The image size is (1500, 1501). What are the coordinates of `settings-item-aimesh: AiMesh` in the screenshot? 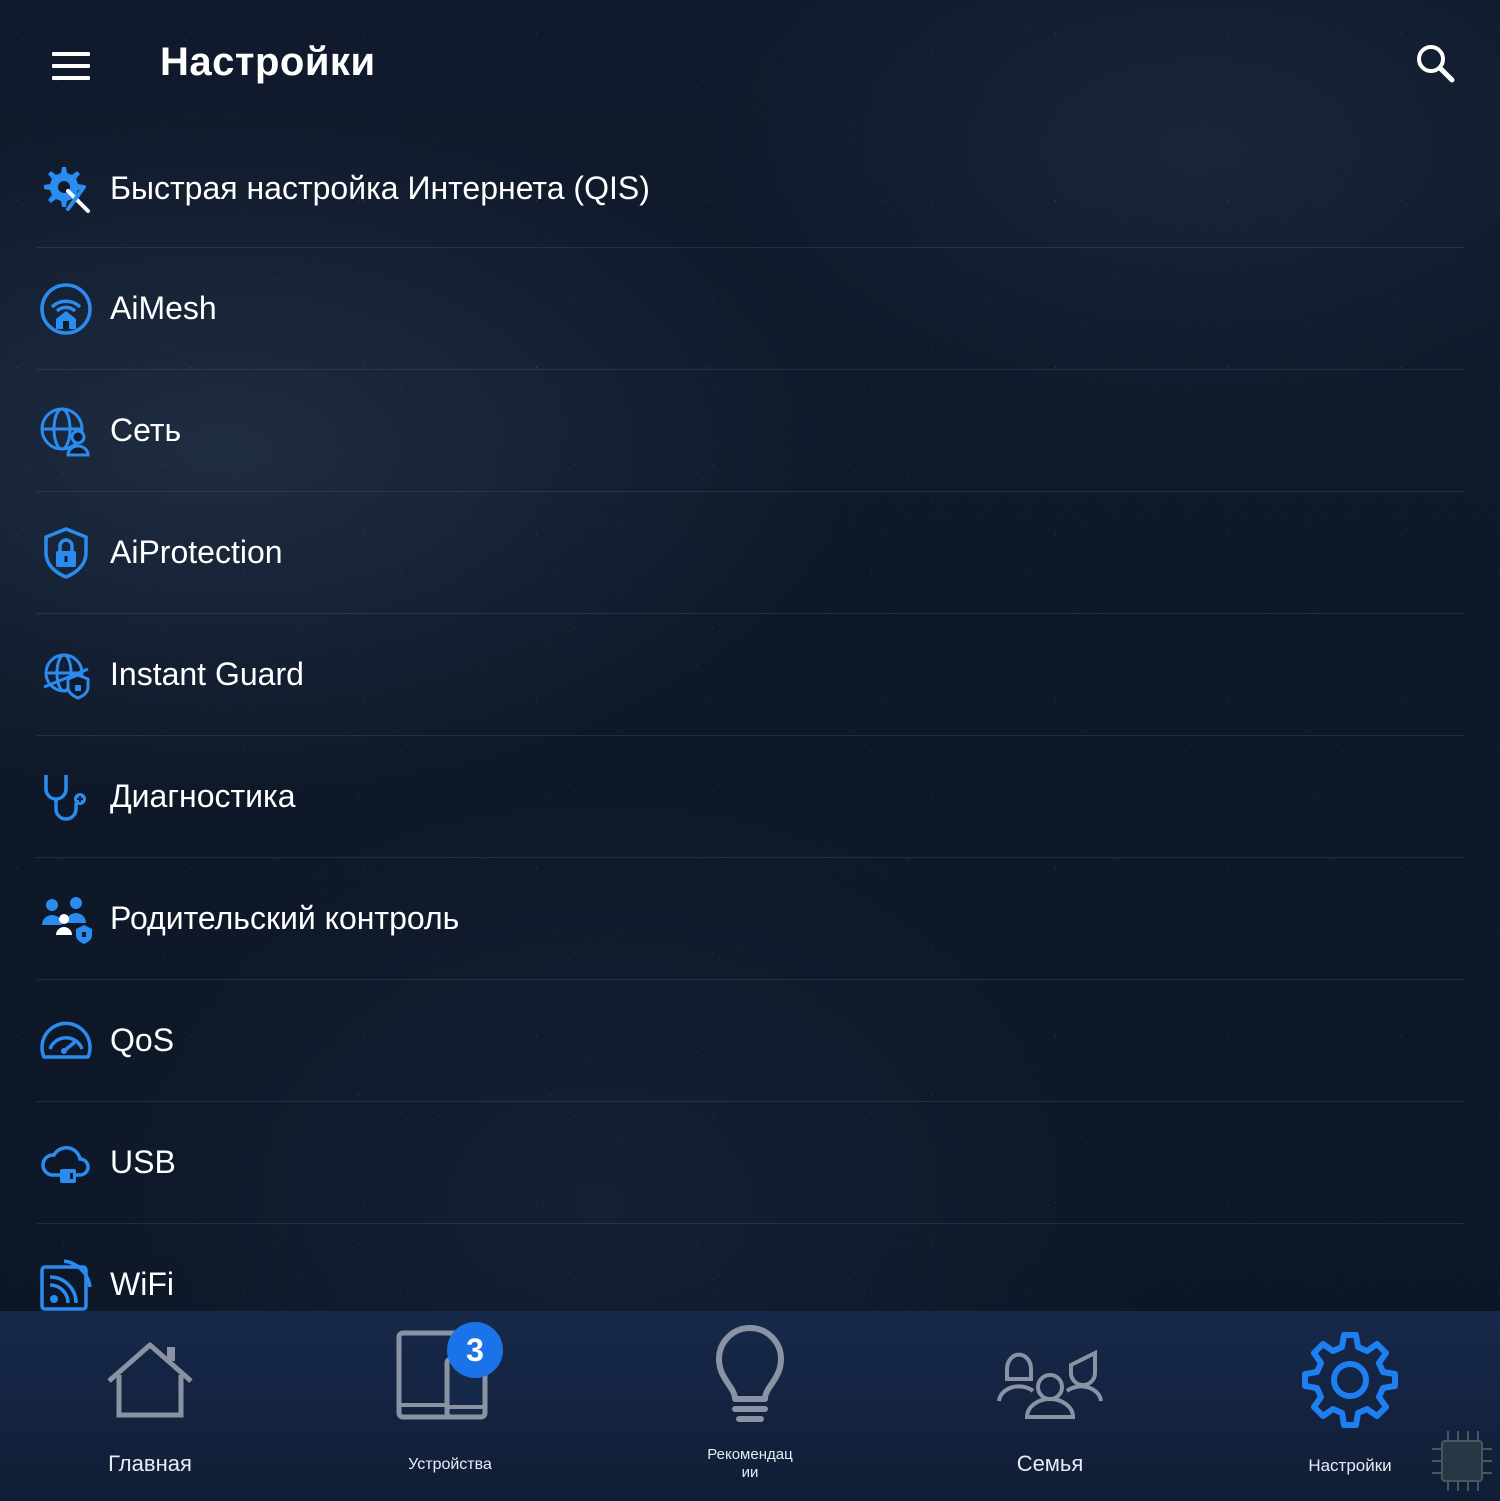 It's located at (750, 309).